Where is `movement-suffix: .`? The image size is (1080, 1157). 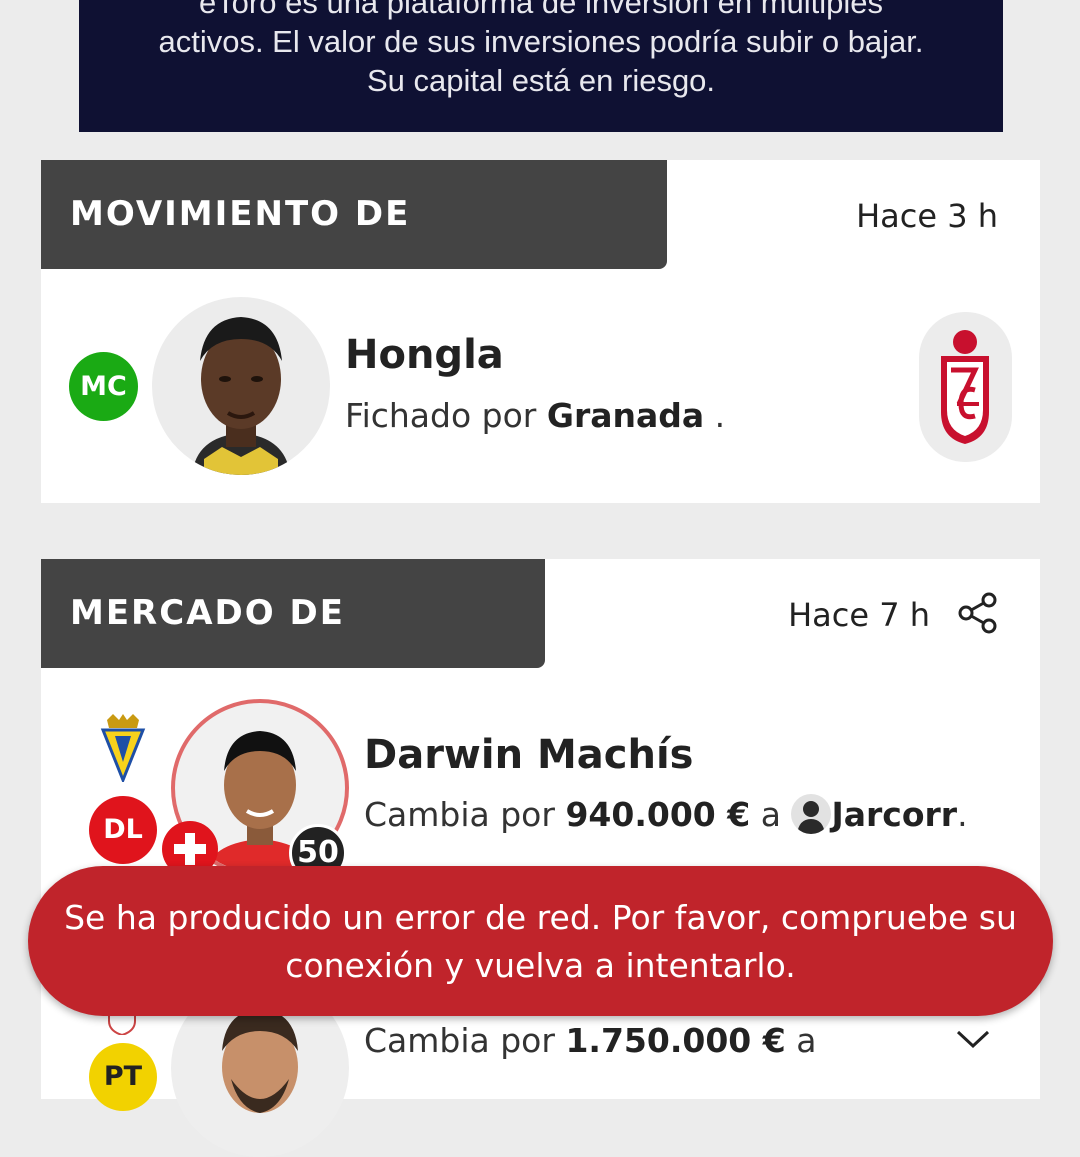
movement-suffix: . is located at coordinates (720, 415).